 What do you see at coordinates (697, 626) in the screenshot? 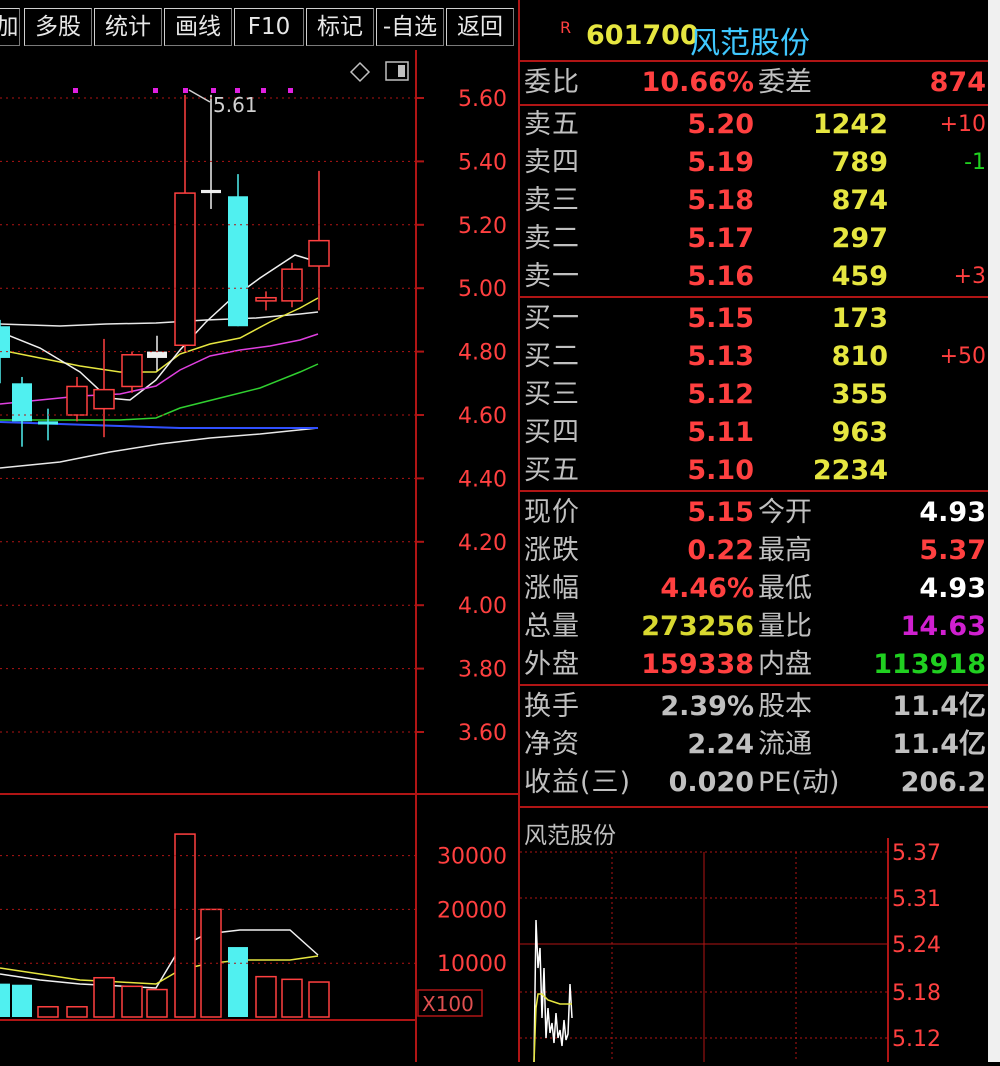
I see `quote-value: 273256` at bounding box center [697, 626].